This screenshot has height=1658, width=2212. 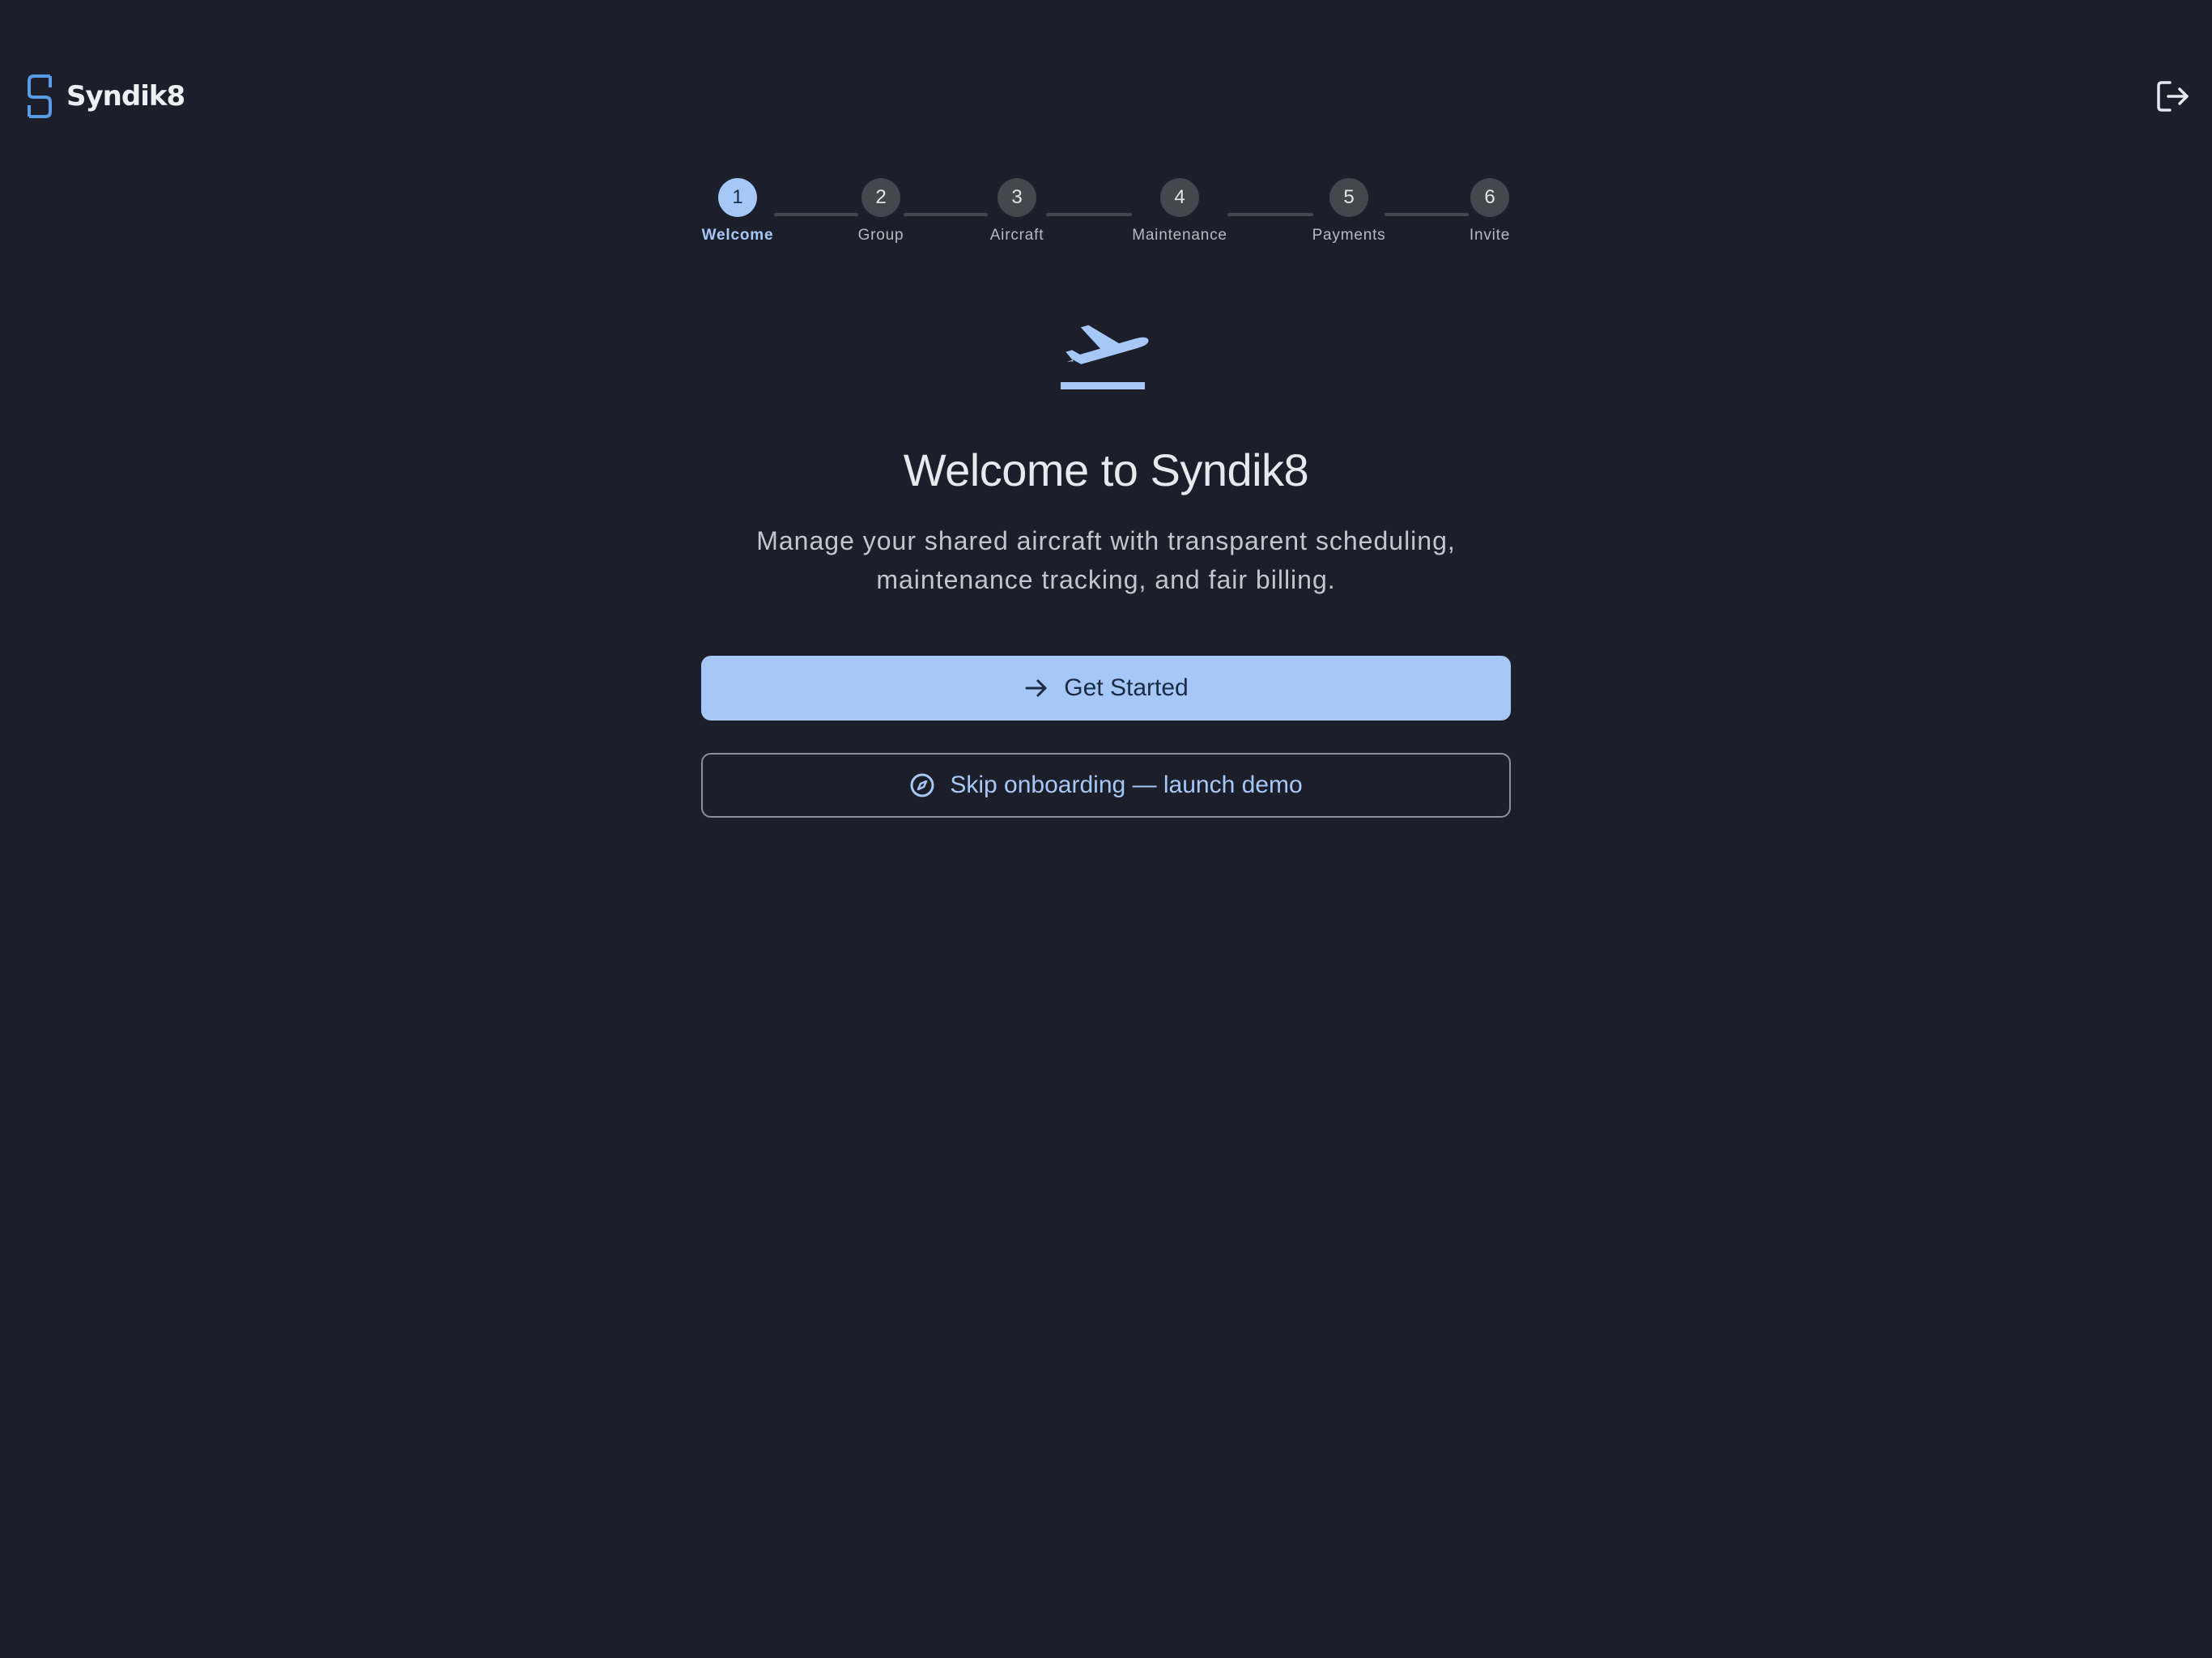 I want to click on app-logo: Syndik8, so click(x=105, y=96).